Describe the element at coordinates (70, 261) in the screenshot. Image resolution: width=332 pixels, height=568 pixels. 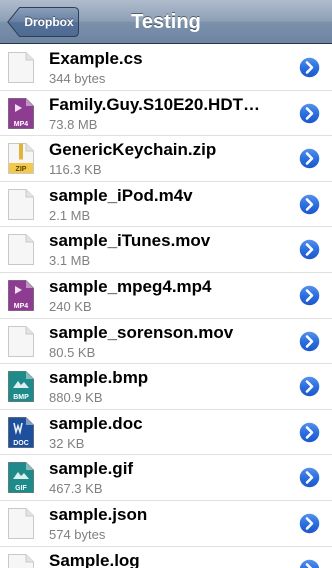
I see `file-size: 3.1 MB` at that location.